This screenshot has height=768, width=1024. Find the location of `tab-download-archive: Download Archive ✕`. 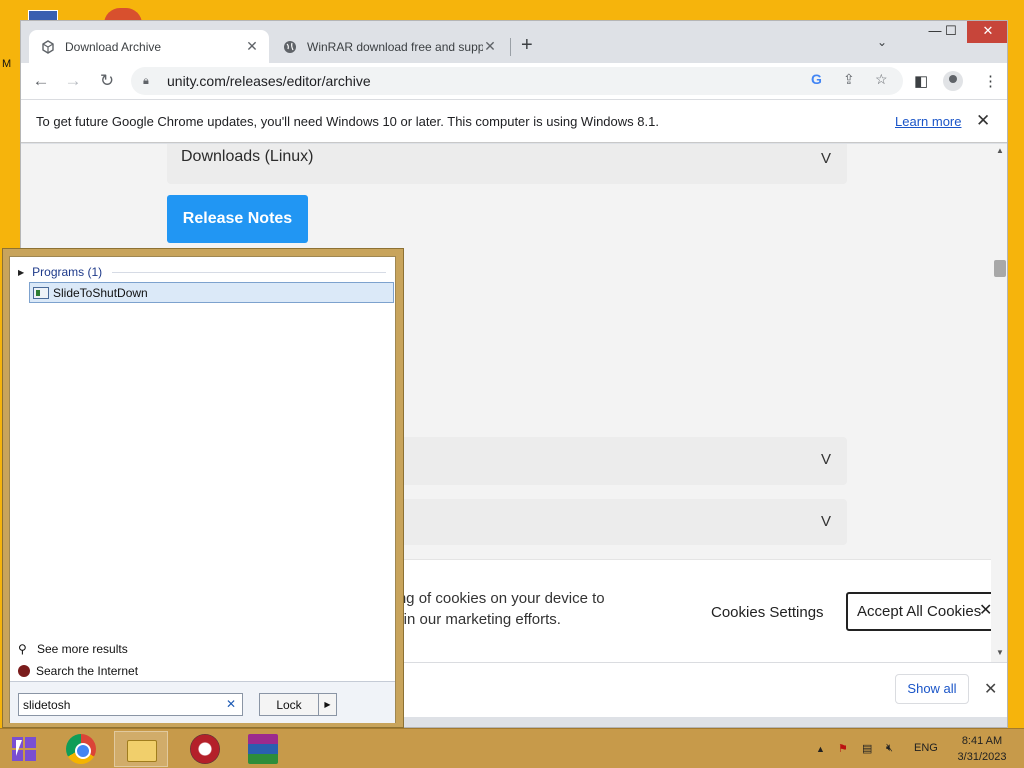

tab-download-archive: Download Archive ✕ is located at coordinates (149, 46).